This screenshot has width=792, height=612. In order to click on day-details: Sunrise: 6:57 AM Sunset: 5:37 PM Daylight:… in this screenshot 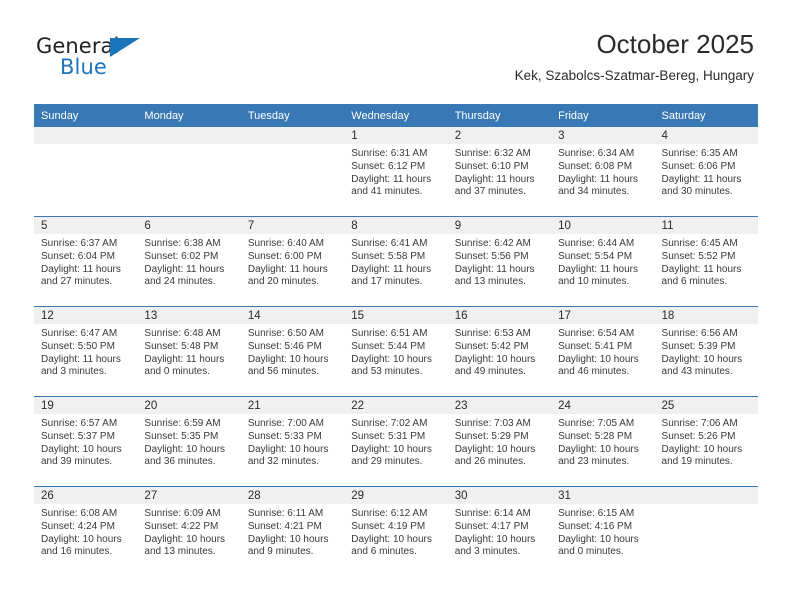, I will do `click(85, 441)`.